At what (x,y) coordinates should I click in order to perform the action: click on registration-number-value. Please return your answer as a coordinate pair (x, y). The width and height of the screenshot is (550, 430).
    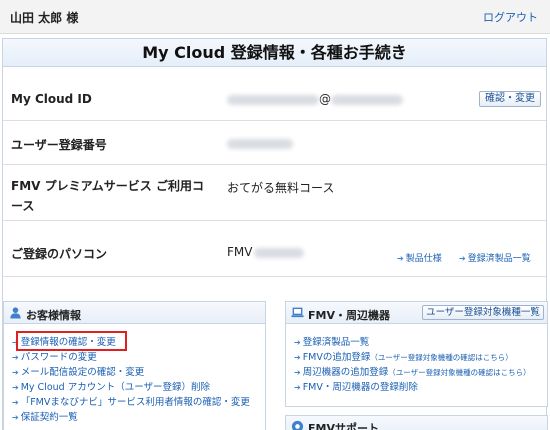
    Looking at the image, I should click on (260, 143).